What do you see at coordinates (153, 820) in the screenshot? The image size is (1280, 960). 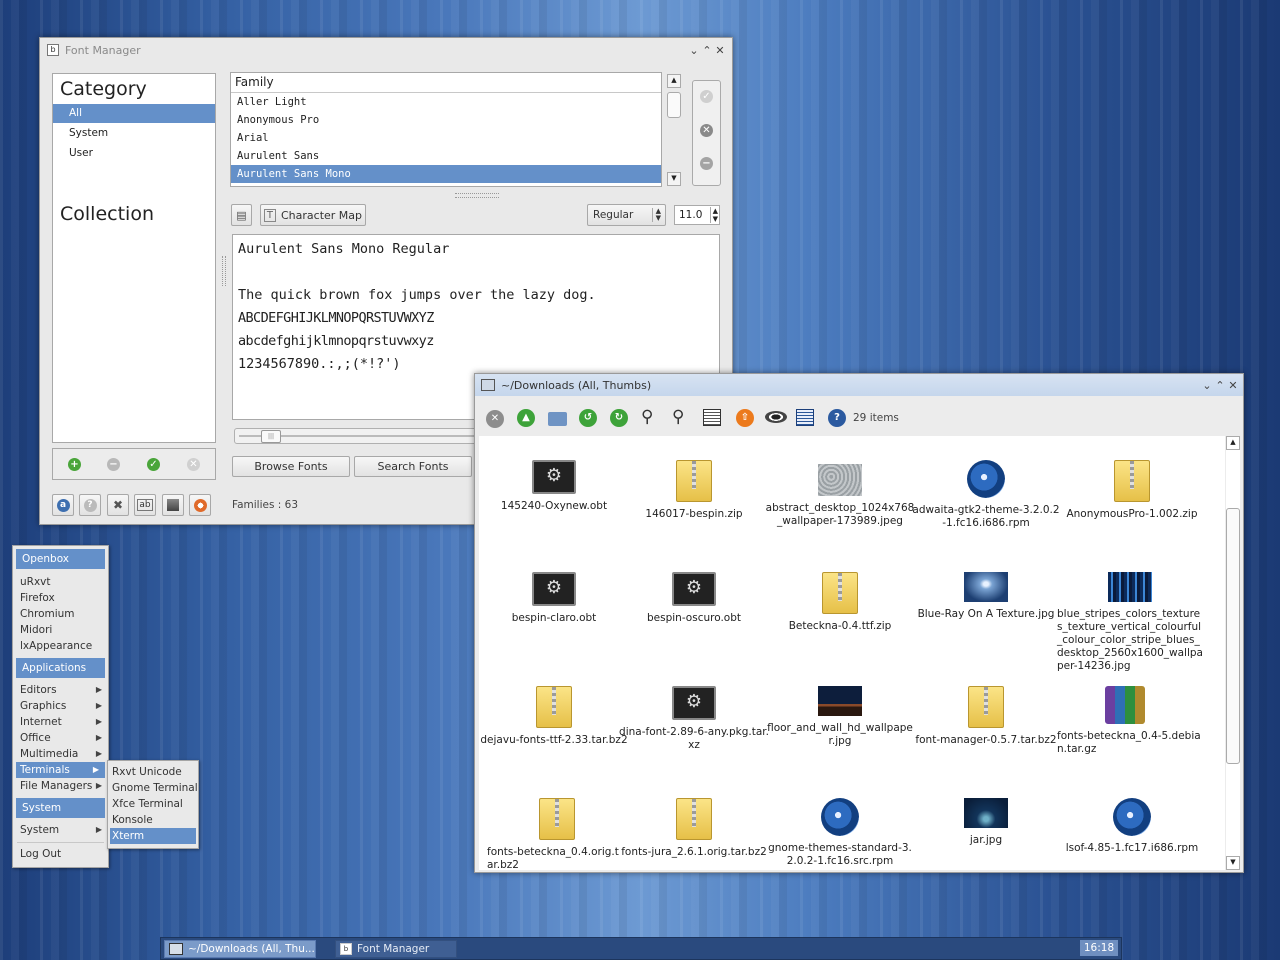 I see `menu-item-konsole: Konsole` at bounding box center [153, 820].